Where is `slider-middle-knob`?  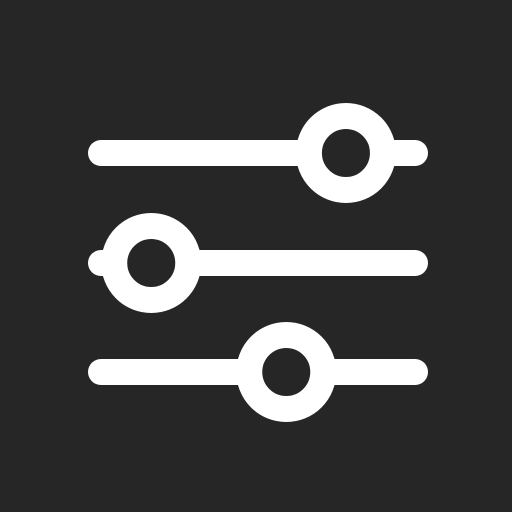 slider-middle-knob is located at coordinates (151, 263).